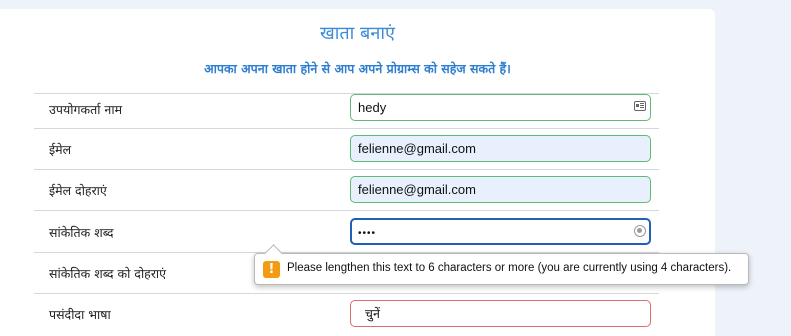 The width and height of the screenshot is (791, 336). What do you see at coordinates (357, 33) in the screenshot?
I see `page-title: खाता बनाएं` at bounding box center [357, 33].